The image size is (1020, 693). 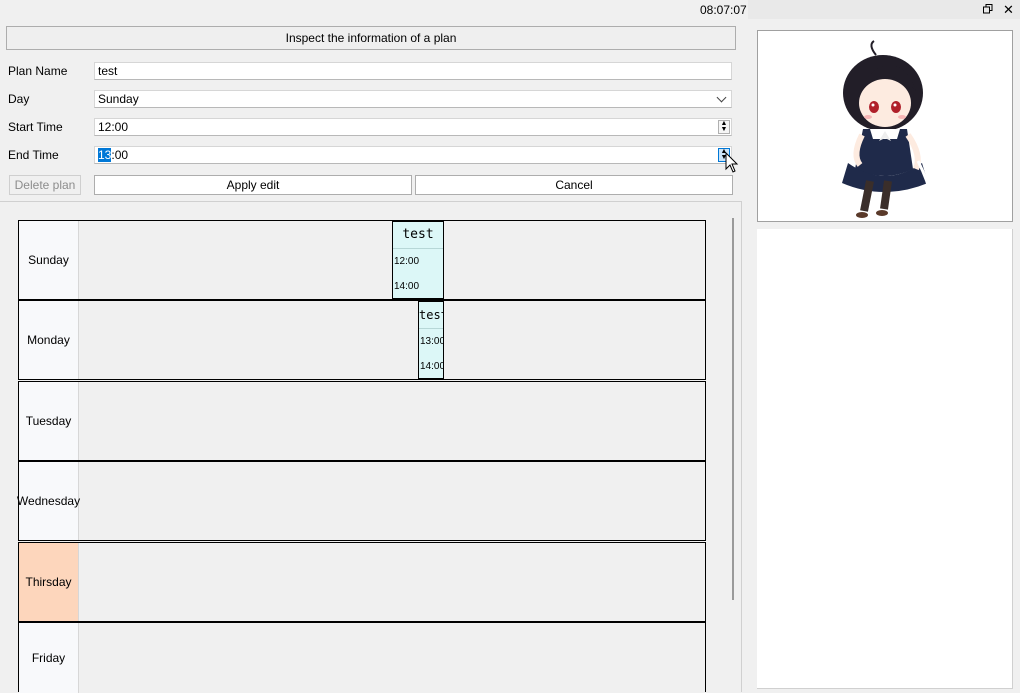 What do you see at coordinates (362, 421) in the screenshot?
I see `schedule-row-tuesday: Tuesday` at bounding box center [362, 421].